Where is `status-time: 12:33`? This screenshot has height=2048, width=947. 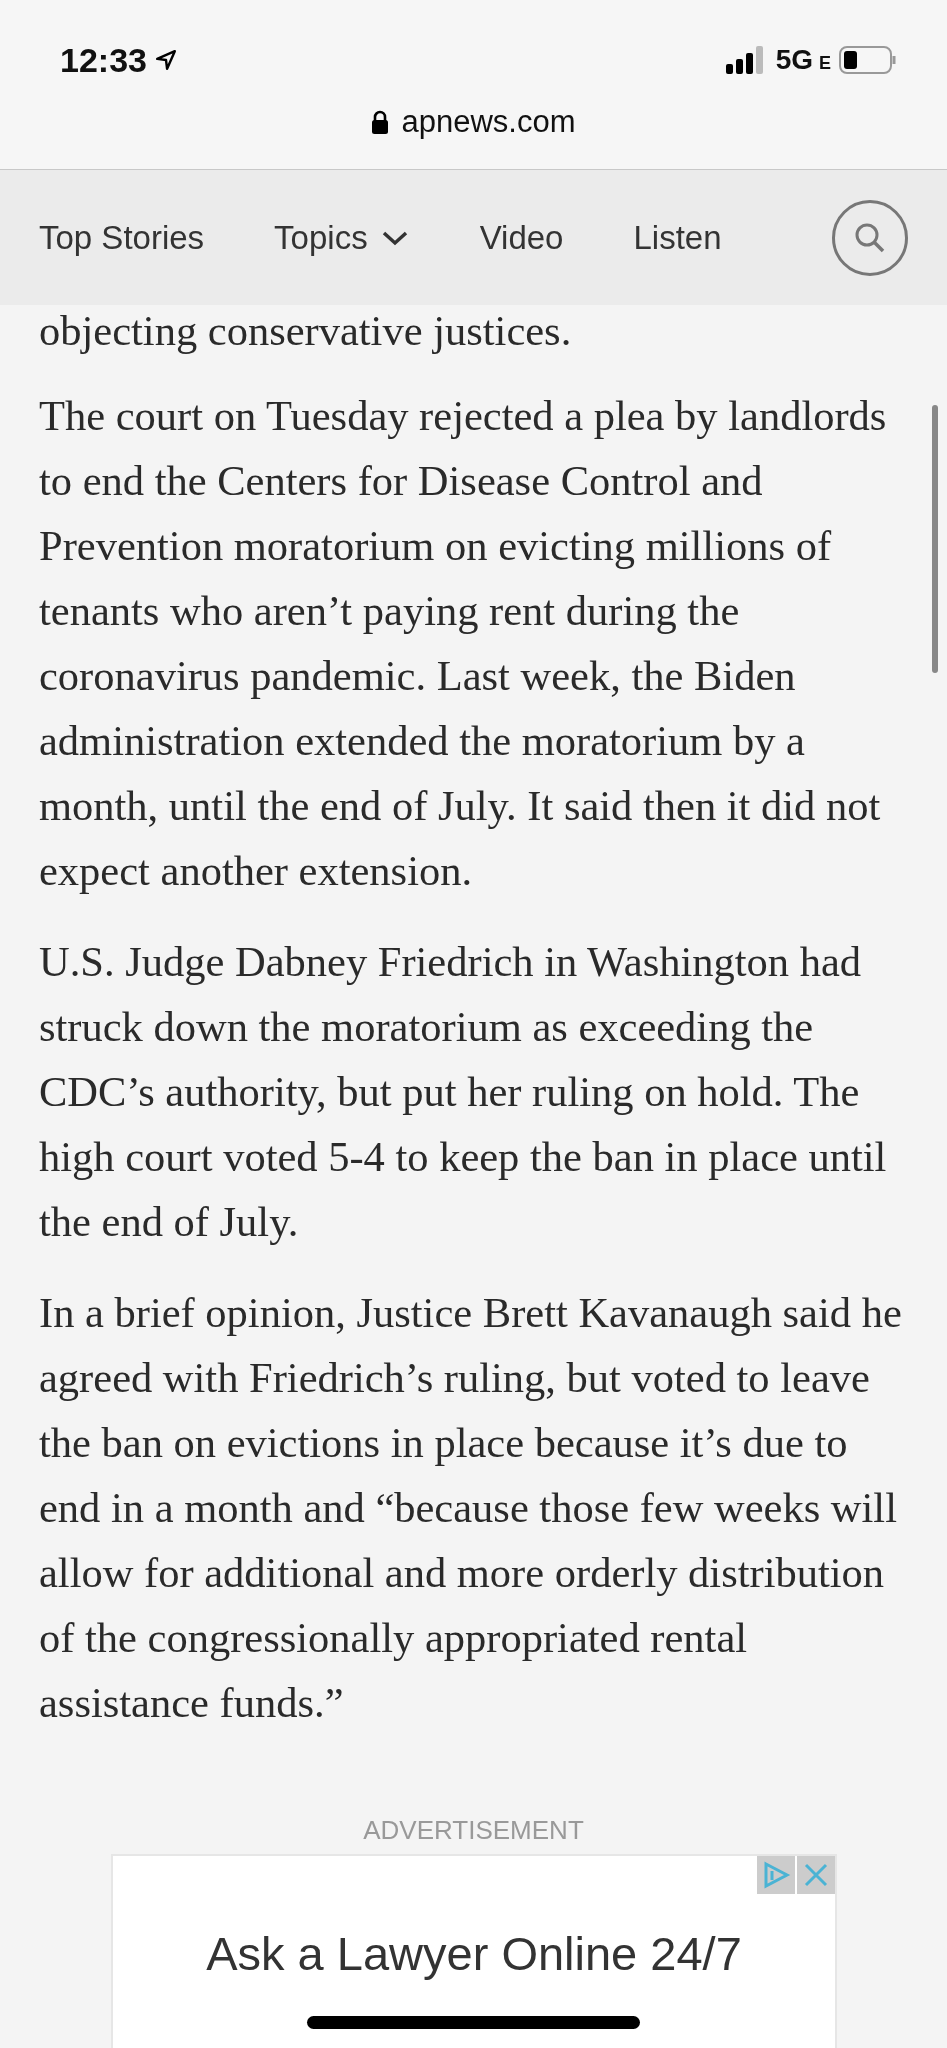
status-time: 12:33 is located at coordinates (103, 60).